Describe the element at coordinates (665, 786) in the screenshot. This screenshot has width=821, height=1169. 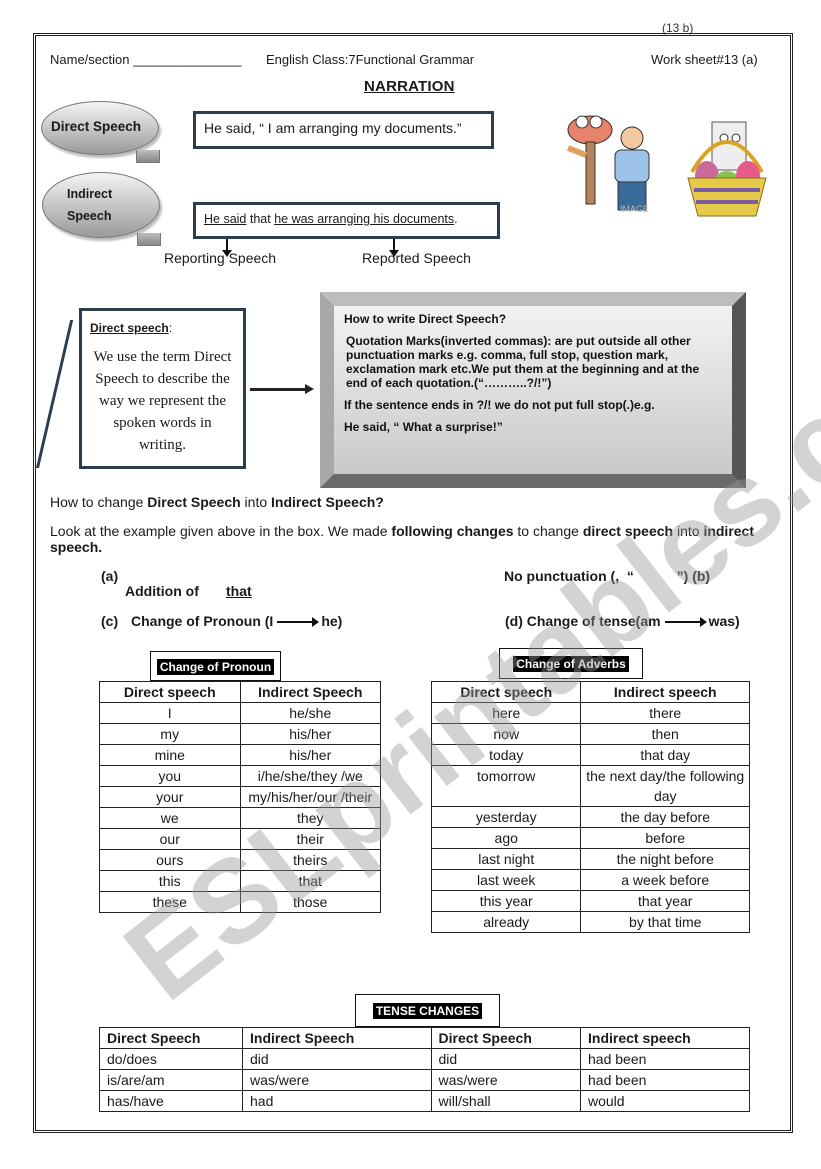
I see `table-cell: the next day/the following day` at that location.